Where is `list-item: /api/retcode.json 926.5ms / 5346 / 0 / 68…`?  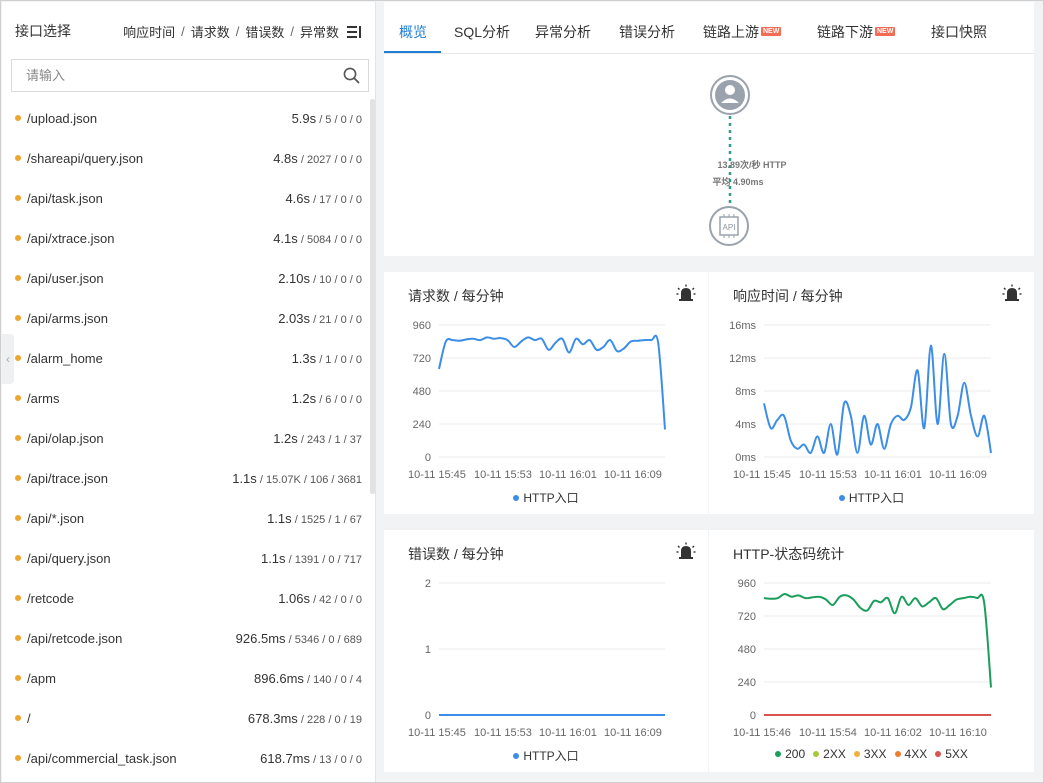
list-item: /api/retcode.json 926.5ms / 5346 / 0 / 68… is located at coordinates (188, 639).